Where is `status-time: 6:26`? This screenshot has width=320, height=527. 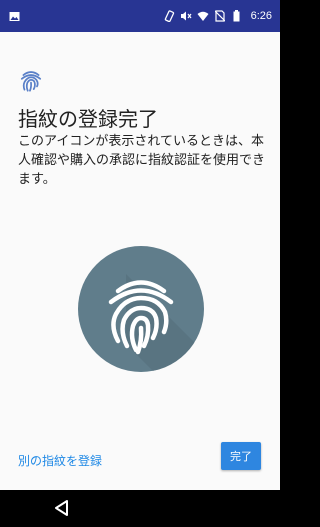
status-time: 6:26 is located at coordinates (261, 16).